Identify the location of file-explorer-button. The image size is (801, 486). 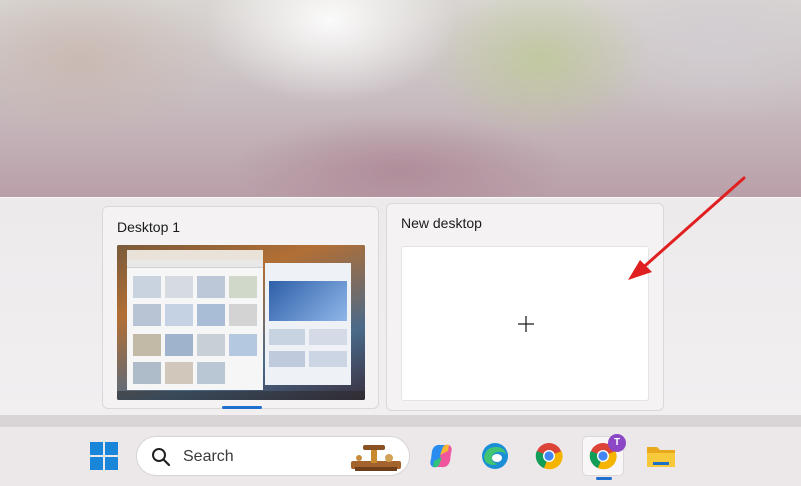
(661, 456).